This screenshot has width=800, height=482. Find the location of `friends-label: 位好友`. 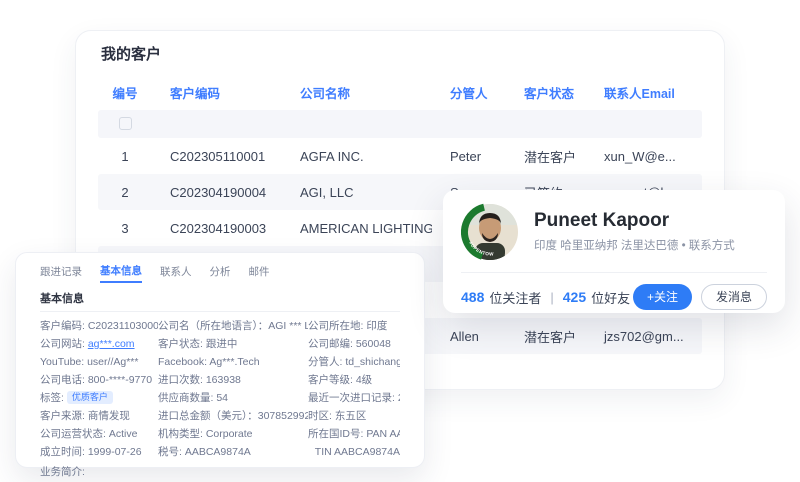

friends-label: 位好友 is located at coordinates (611, 298).